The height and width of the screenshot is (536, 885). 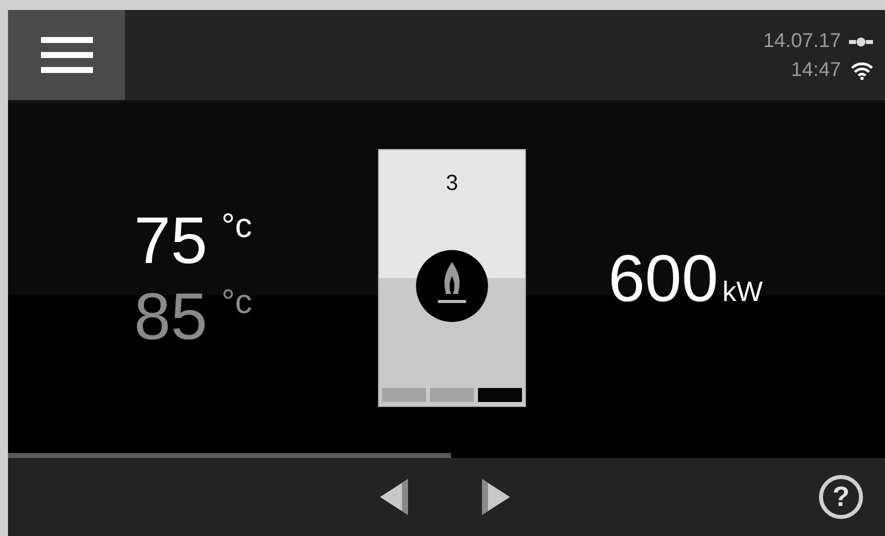 What do you see at coordinates (841, 497) in the screenshot?
I see `help-button: ?` at bounding box center [841, 497].